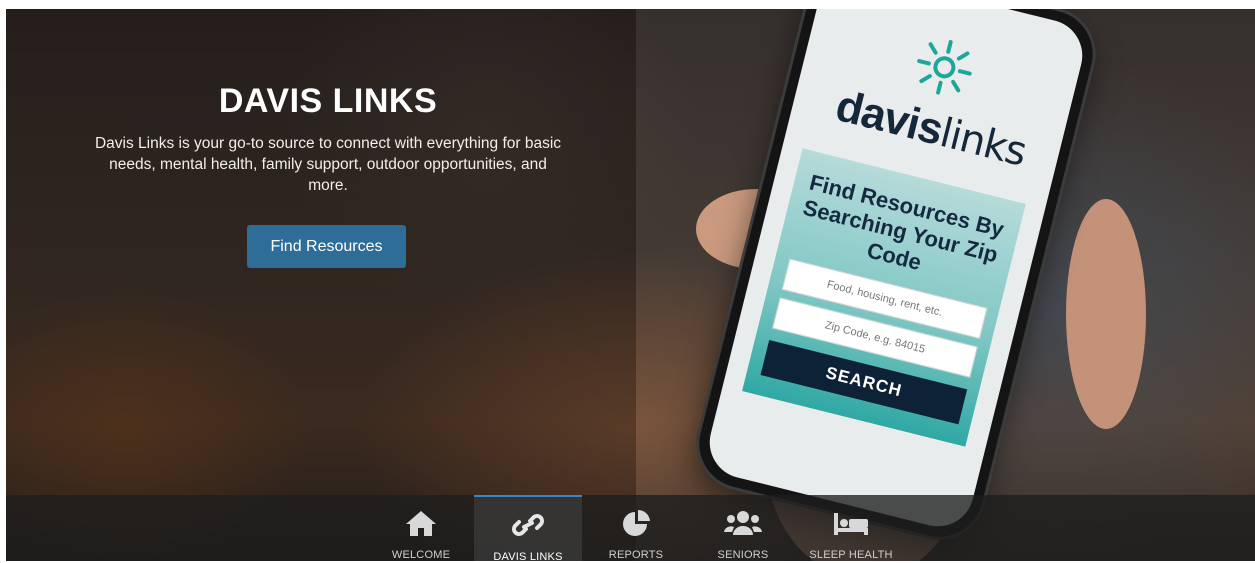  I want to click on nav-item-welcome: WELCOME, so click(421, 528).